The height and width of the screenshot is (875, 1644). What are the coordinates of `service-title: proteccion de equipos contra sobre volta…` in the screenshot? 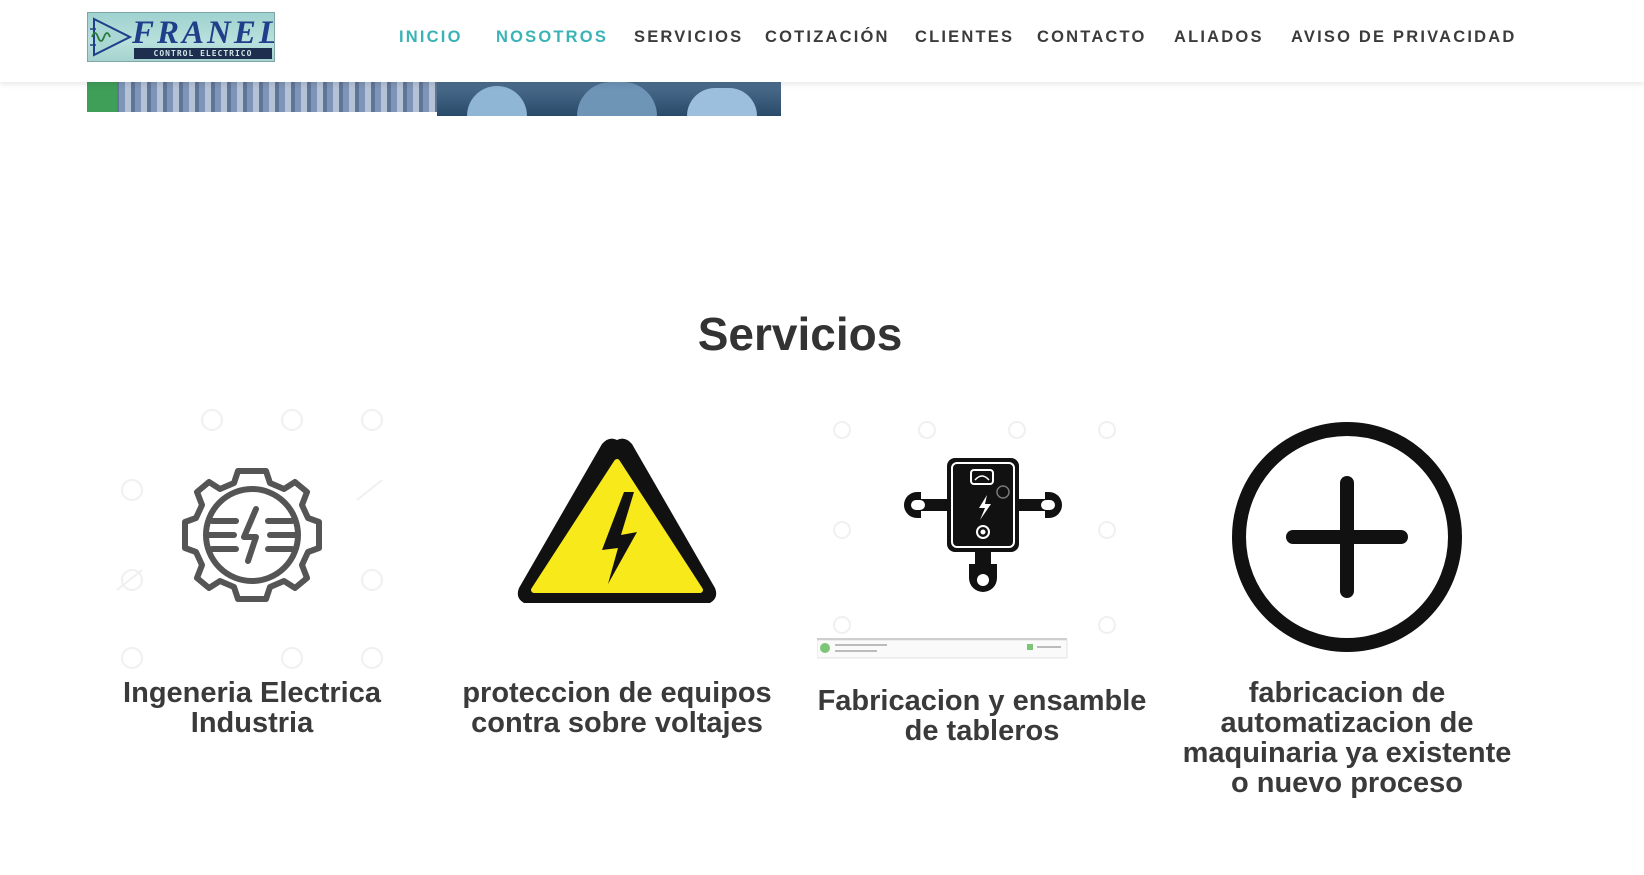 It's located at (617, 708).